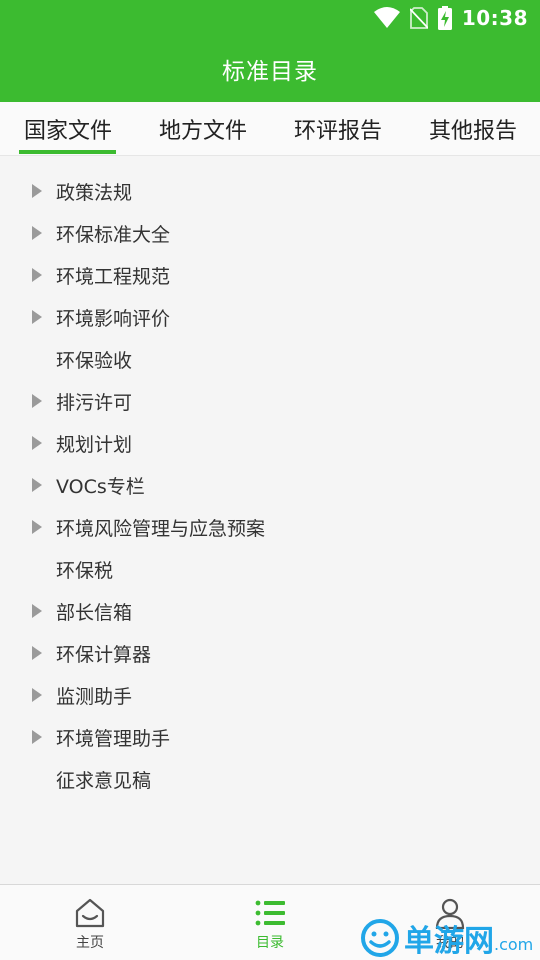 The image size is (540, 960). Describe the element at coordinates (67, 152) in the screenshot. I see `active-tab-indicator` at that location.